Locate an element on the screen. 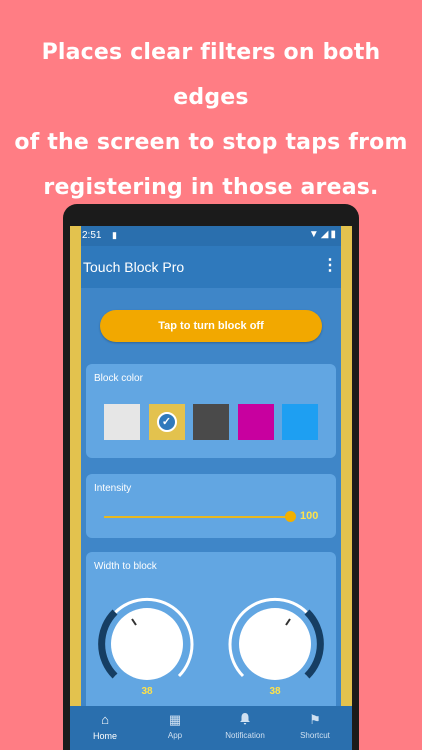 The image size is (422, 750). left-width-value: 38 is located at coordinates (147, 691).